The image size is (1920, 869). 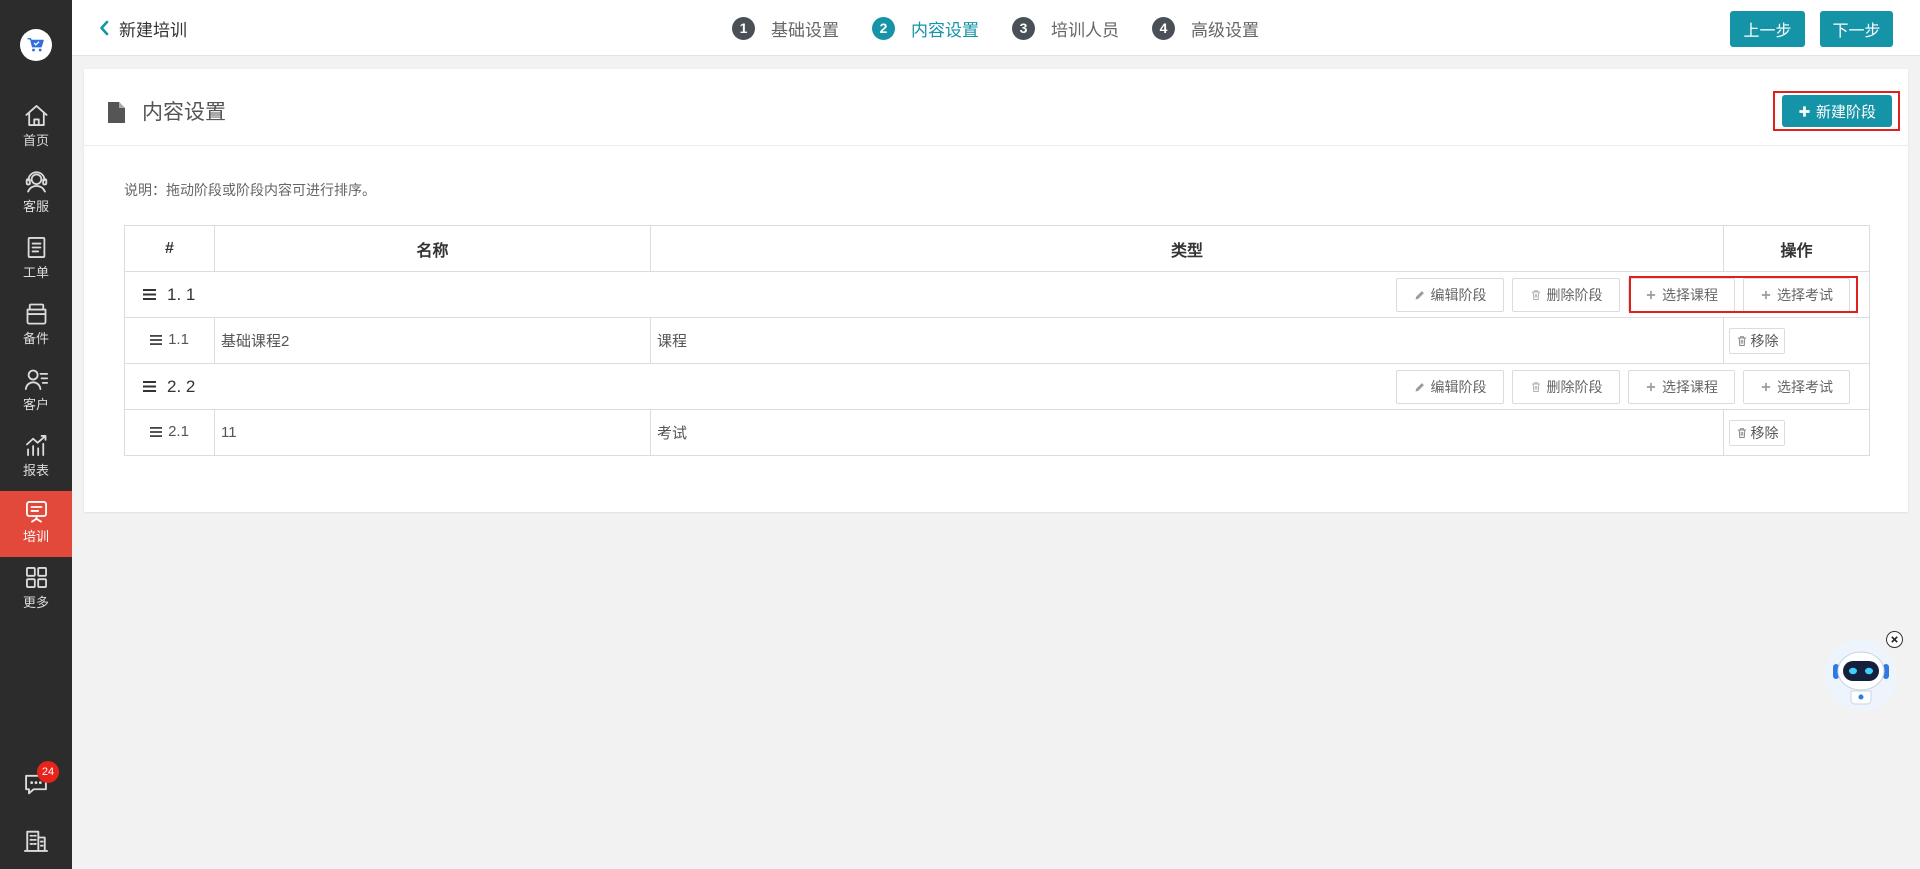 What do you see at coordinates (997, 294) in the screenshot?
I see `stage-row: 1. 1 编辑阶段 删除阶段 选择课程 选择考试` at bounding box center [997, 294].